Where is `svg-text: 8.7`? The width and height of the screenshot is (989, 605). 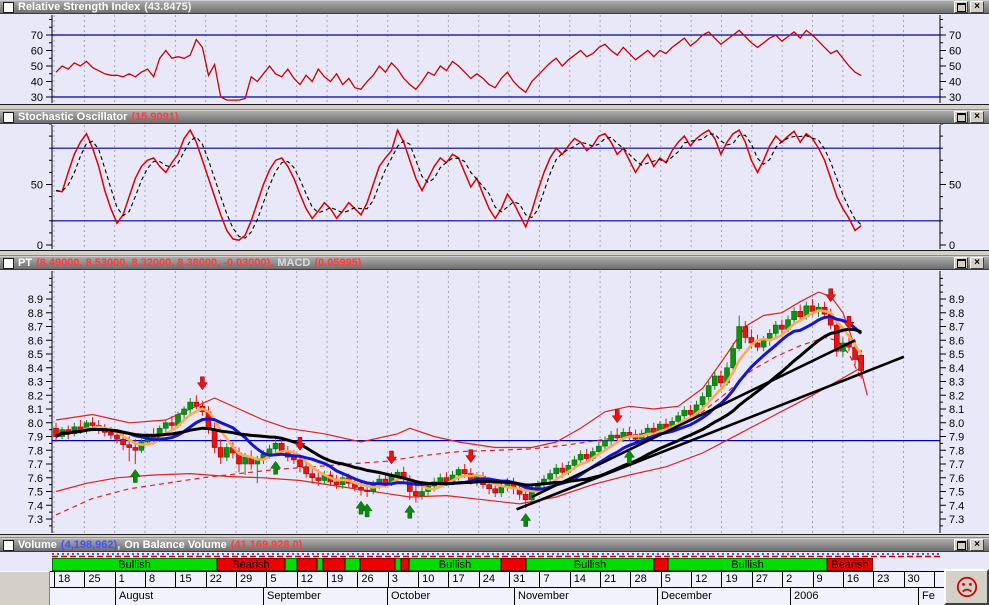 svg-text: 8.7 is located at coordinates (35, 328).